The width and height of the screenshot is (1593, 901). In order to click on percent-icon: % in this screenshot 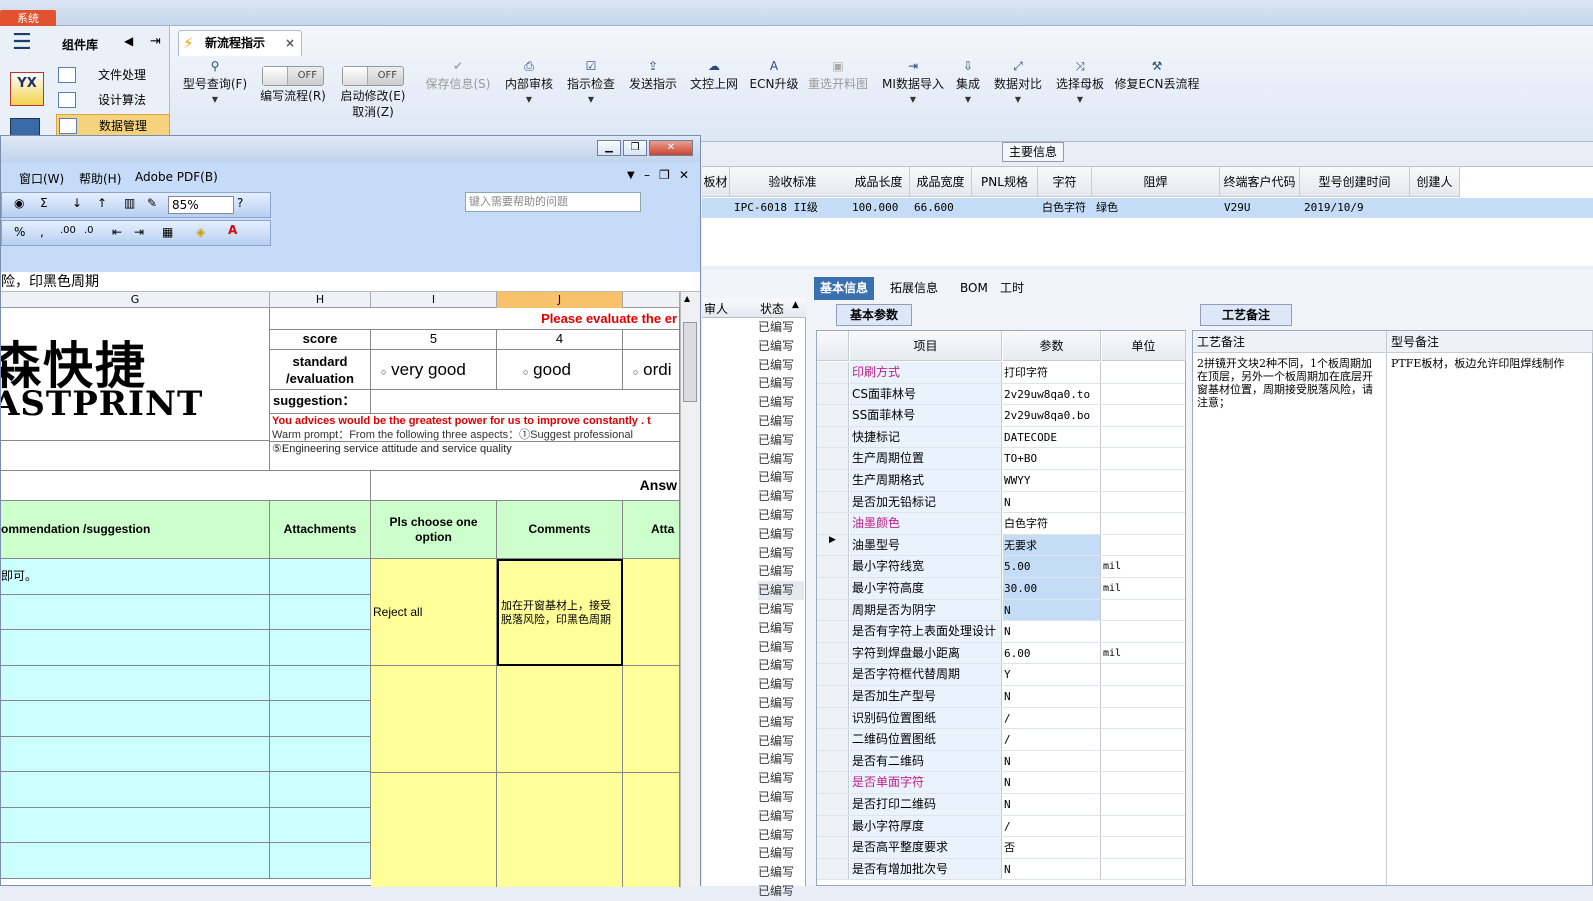, I will do `click(19, 232)`.